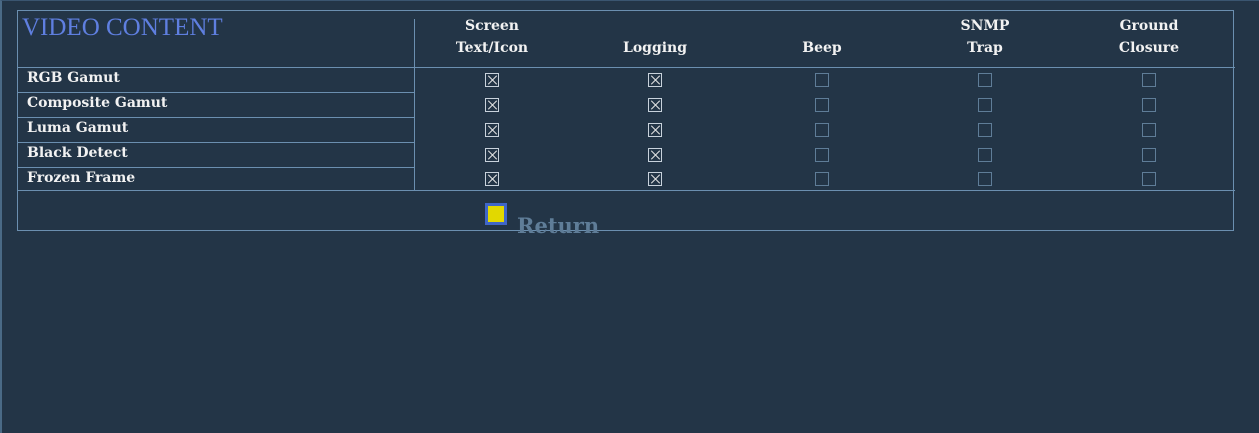 Image resolution: width=1259 pixels, height=433 pixels. I want to click on header-divider, so click(626, 67).